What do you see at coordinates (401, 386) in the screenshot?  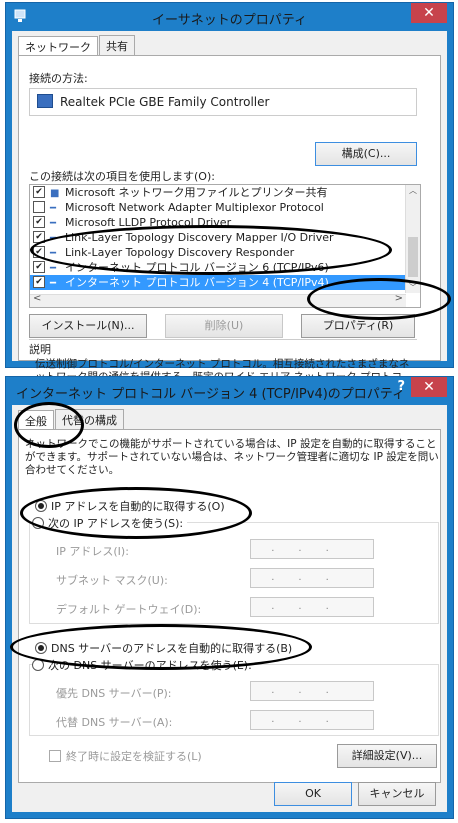 I see `help-icon: ?` at bounding box center [401, 386].